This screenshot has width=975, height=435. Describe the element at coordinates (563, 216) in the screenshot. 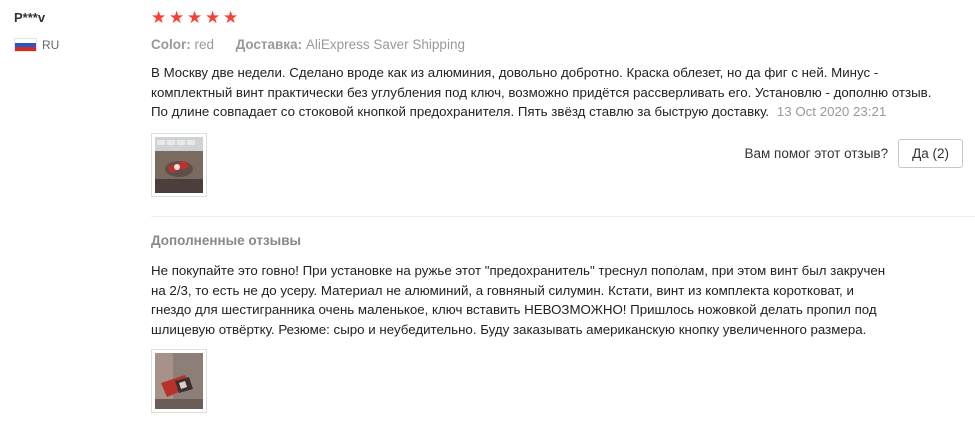

I see `divider` at that location.